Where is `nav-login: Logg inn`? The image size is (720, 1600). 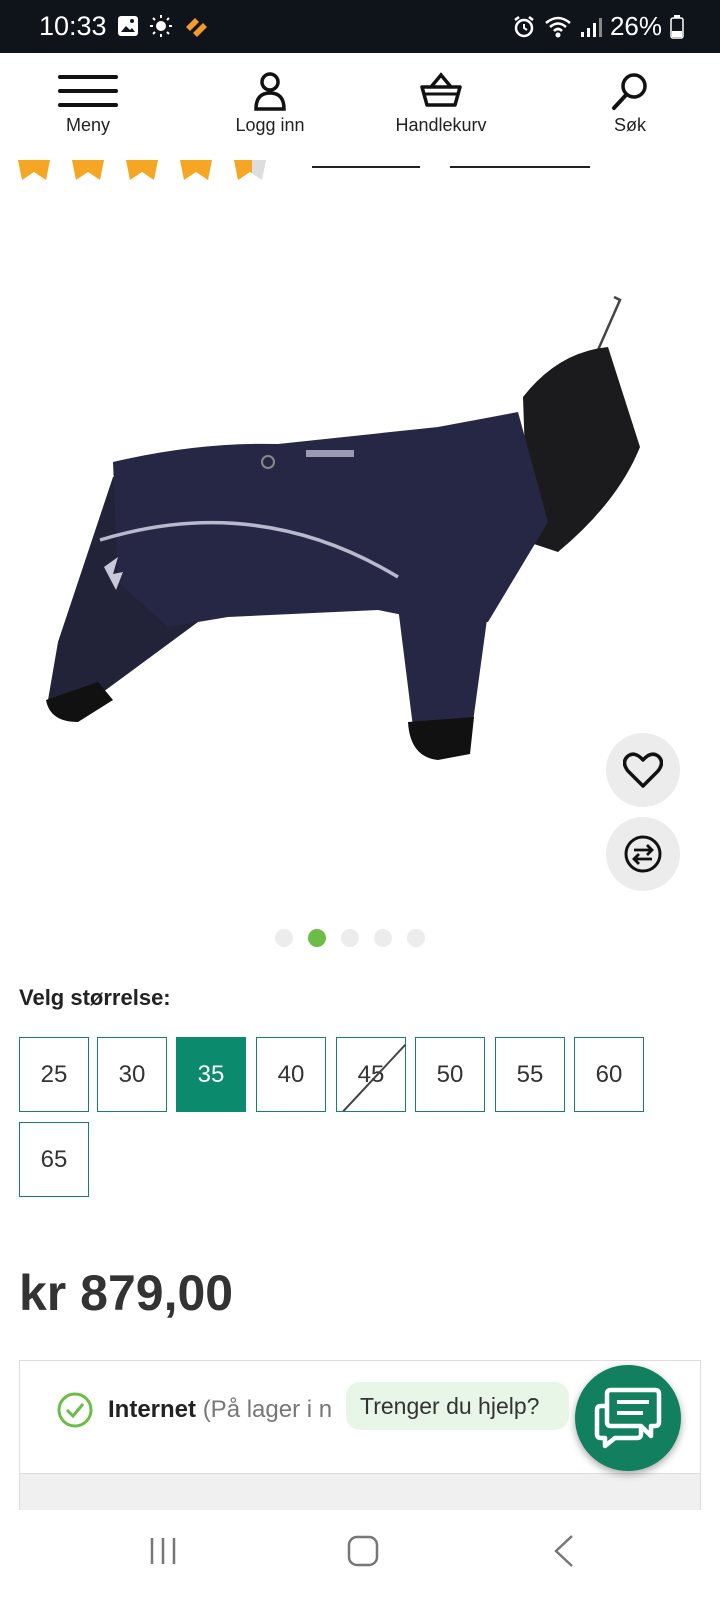
nav-login: Logg inn is located at coordinates (270, 103).